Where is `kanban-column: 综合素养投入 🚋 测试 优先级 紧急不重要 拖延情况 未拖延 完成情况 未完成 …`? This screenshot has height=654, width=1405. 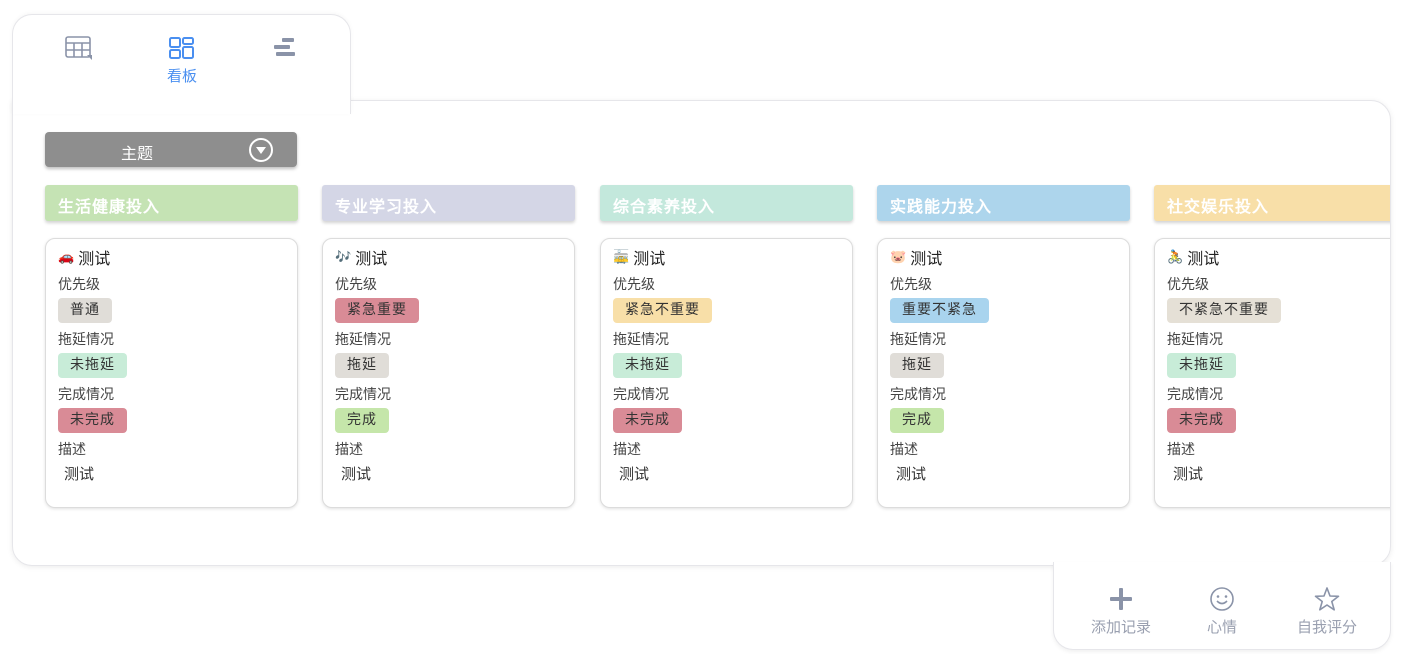 kanban-column: 综合素养投入 🚋 测试 优先级 紧急不重要 拖延情况 未拖延 完成情况 未完成 … is located at coordinates (726, 346).